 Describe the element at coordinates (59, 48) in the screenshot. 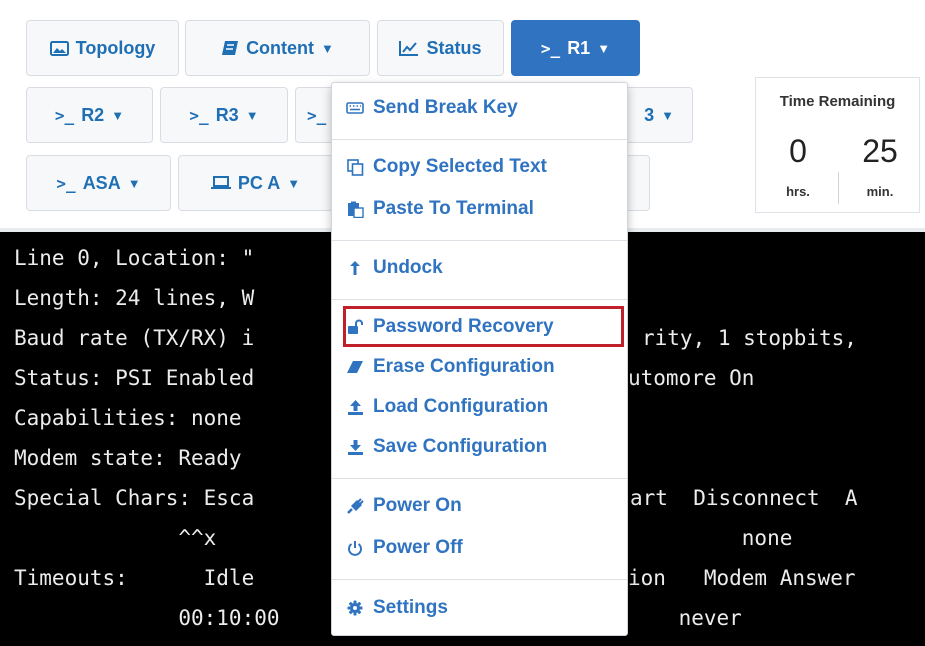

I see `image-icon` at that location.